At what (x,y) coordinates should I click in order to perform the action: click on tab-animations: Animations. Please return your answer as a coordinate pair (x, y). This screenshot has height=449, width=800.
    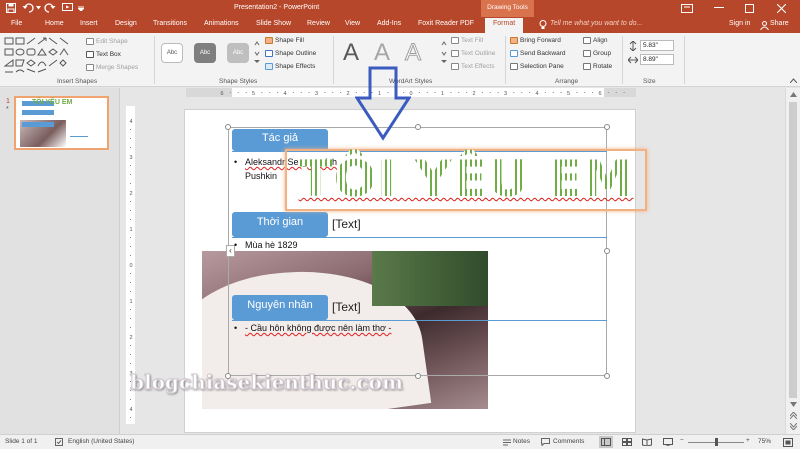
    Looking at the image, I should click on (221, 23).